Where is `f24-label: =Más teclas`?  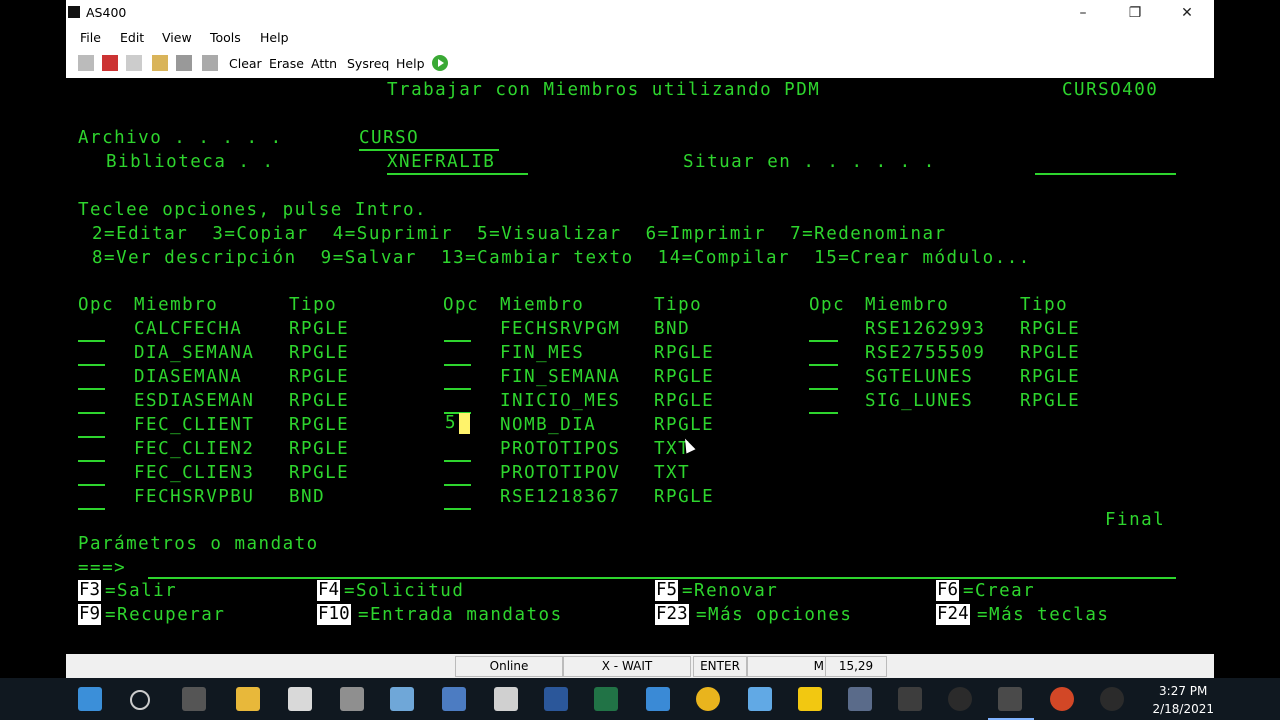
f24-label: =Más teclas is located at coordinates (1043, 615).